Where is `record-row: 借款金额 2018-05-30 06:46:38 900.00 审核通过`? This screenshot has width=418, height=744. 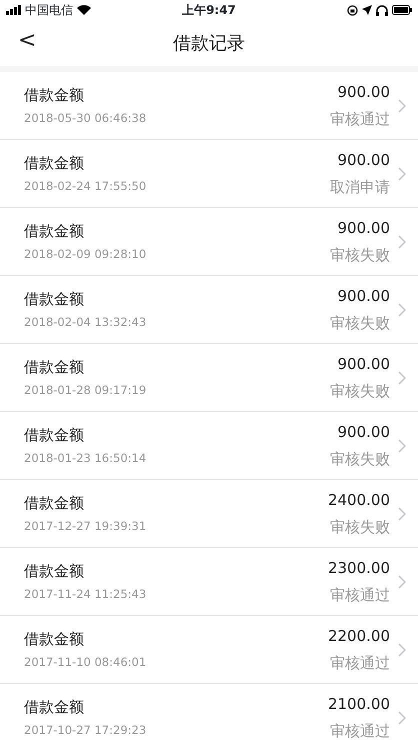 record-row: 借款金额 2018-05-30 06:46:38 900.00 审核通过 is located at coordinates (209, 106).